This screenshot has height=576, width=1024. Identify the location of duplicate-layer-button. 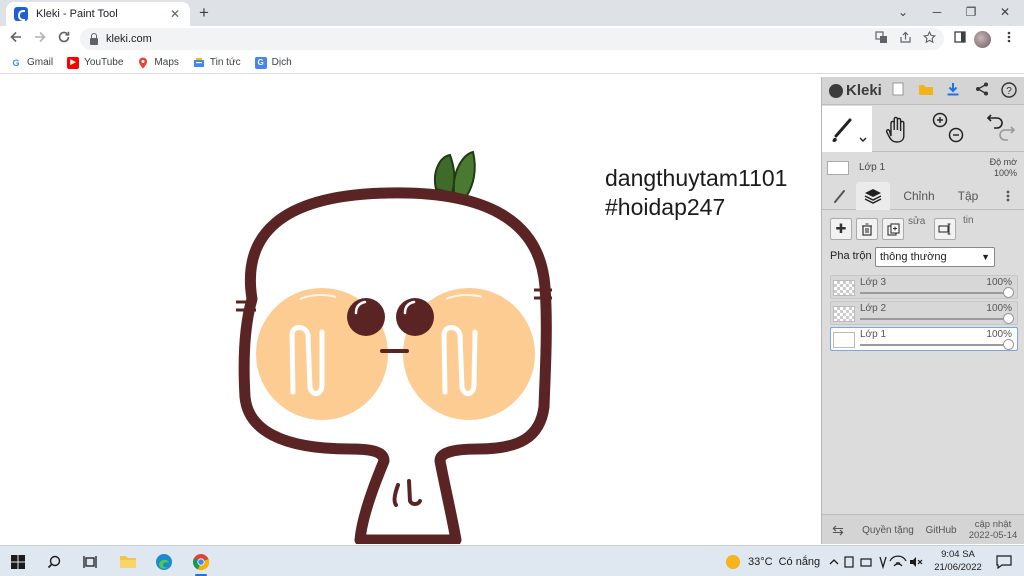
(893, 229).